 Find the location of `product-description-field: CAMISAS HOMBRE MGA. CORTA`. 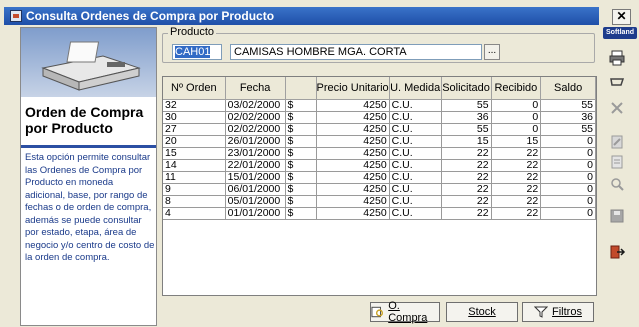

product-description-field: CAMISAS HOMBRE MGA. CORTA is located at coordinates (356, 52).